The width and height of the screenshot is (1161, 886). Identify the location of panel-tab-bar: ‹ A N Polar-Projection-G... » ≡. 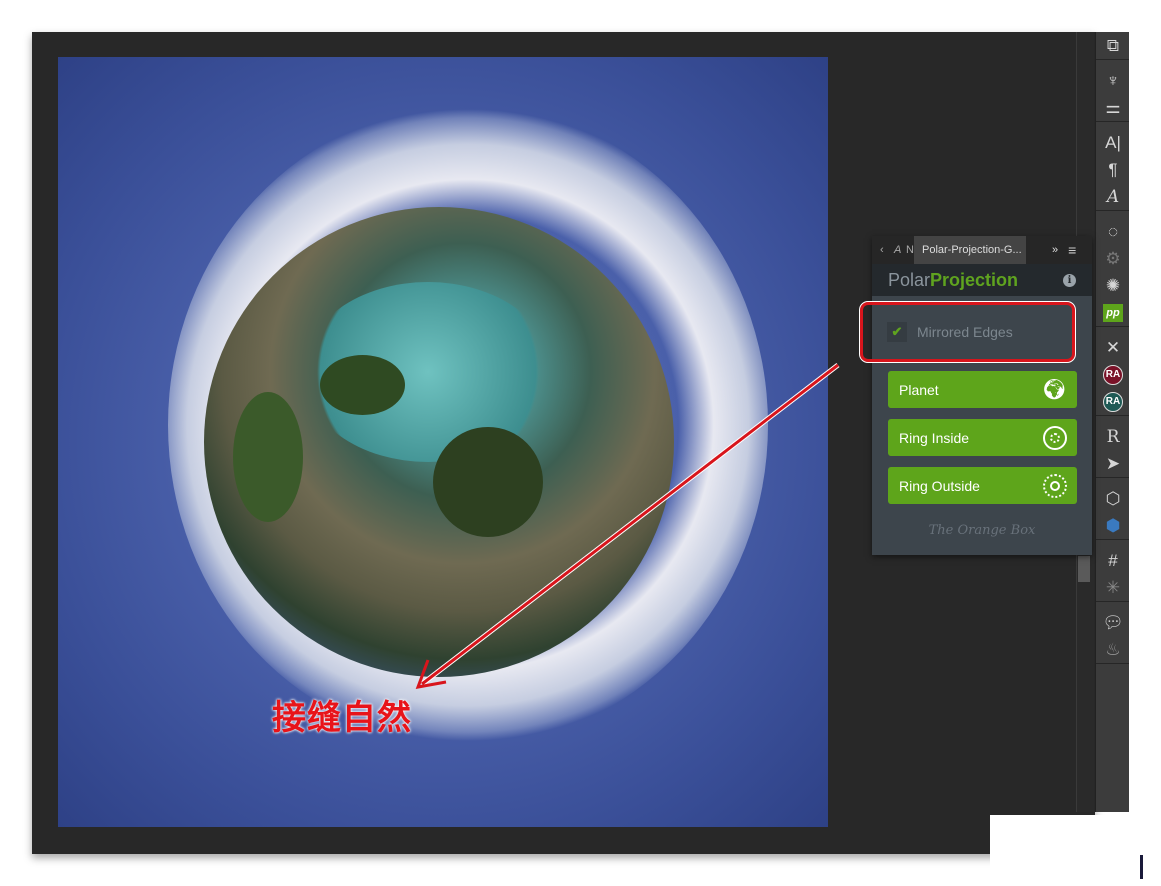
(982, 250).